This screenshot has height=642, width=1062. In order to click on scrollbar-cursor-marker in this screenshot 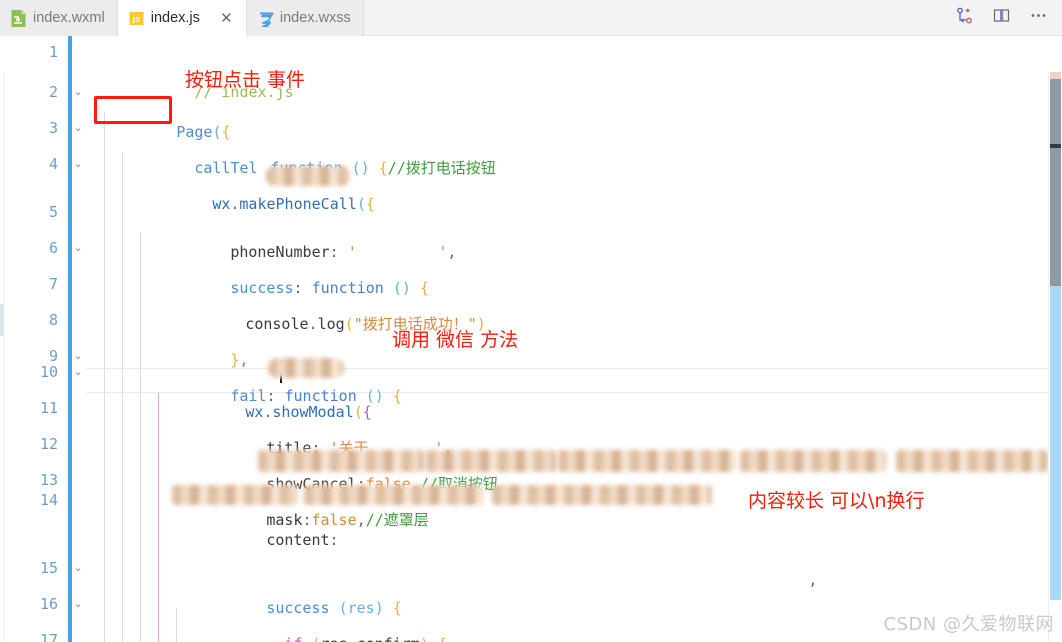, I will do `click(1055, 146)`.